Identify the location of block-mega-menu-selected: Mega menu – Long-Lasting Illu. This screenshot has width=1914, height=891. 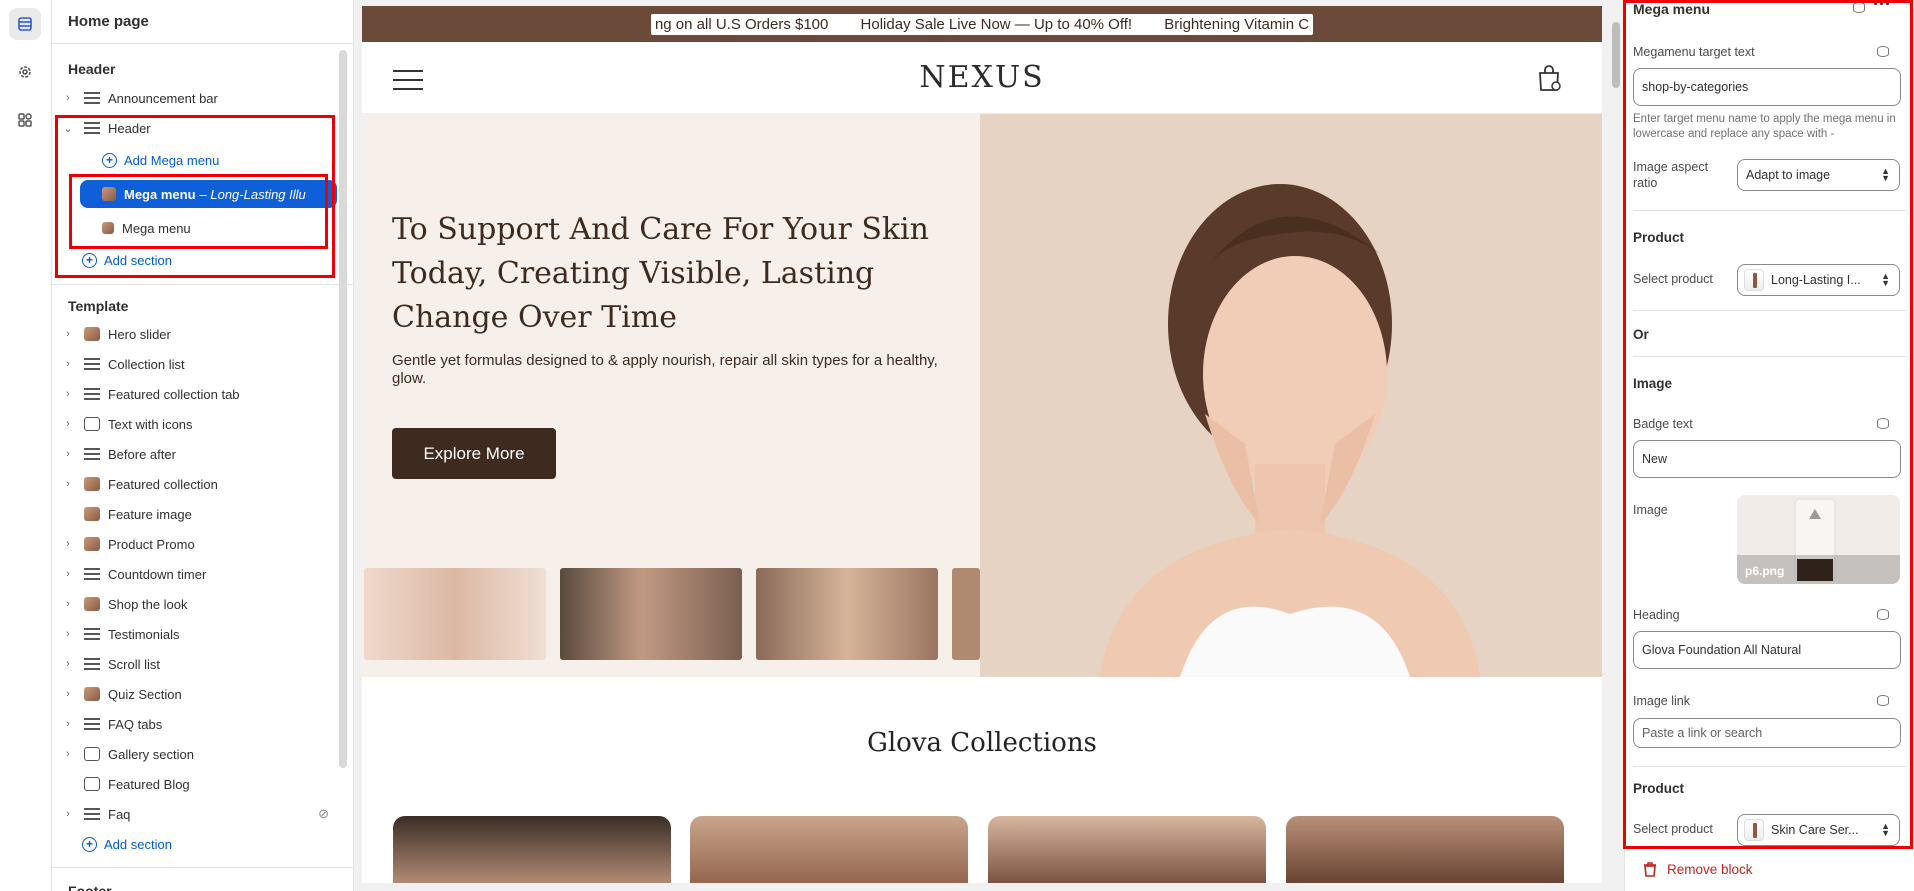
(208, 194).